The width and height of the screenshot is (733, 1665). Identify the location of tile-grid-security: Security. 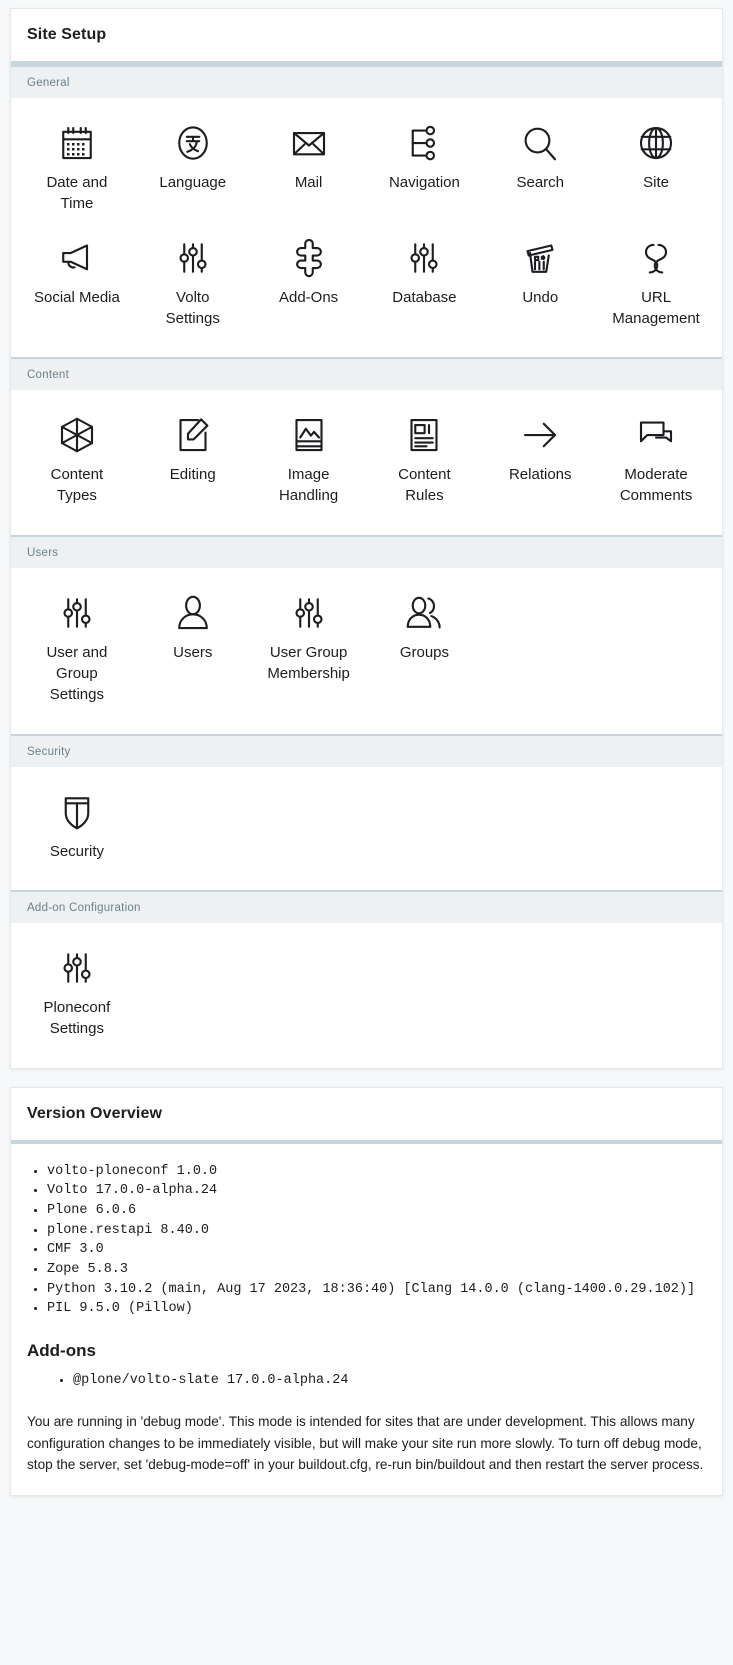
(366, 828).